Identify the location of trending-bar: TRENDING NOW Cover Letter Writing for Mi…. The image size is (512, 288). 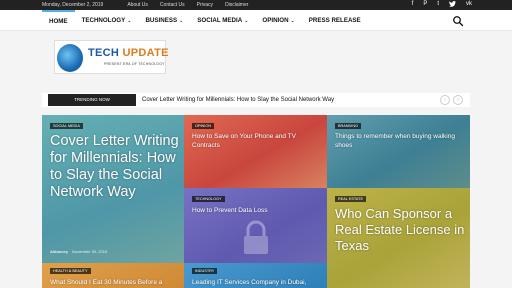
(256, 100).